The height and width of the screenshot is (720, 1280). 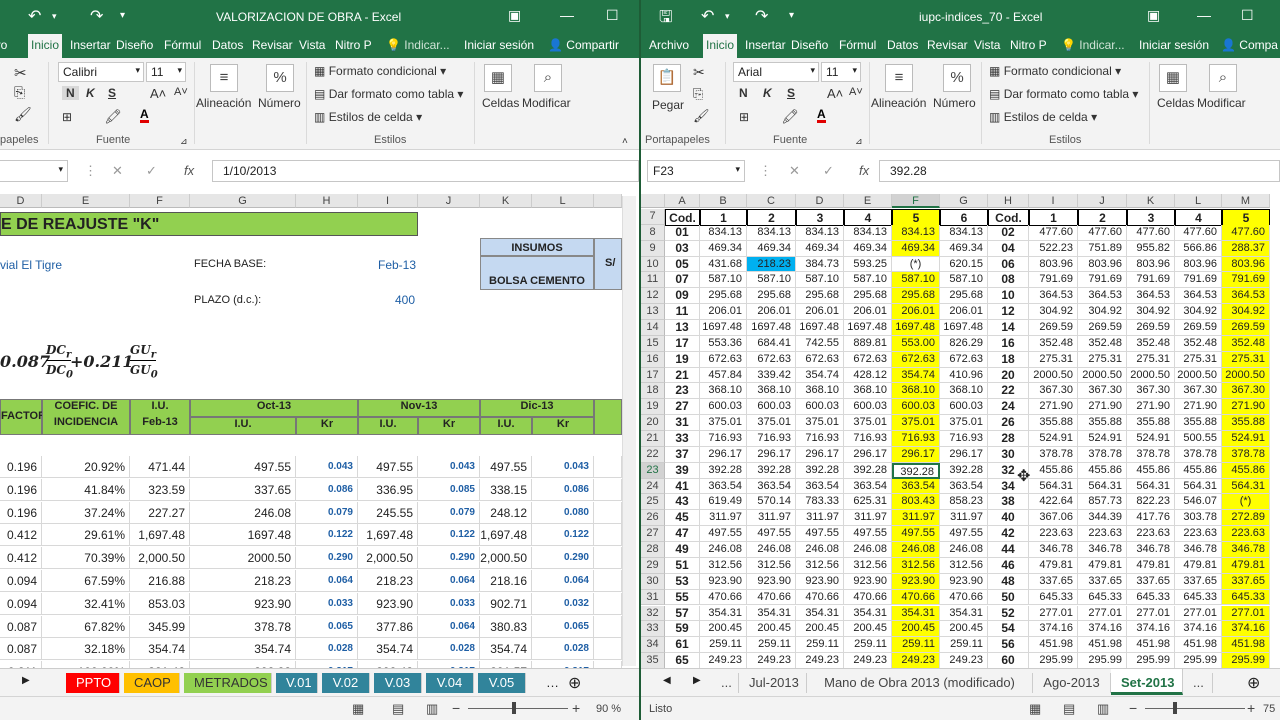 What do you see at coordinates (1198, 248) in the screenshot?
I see `table-cell: 566.86` at bounding box center [1198, 248].